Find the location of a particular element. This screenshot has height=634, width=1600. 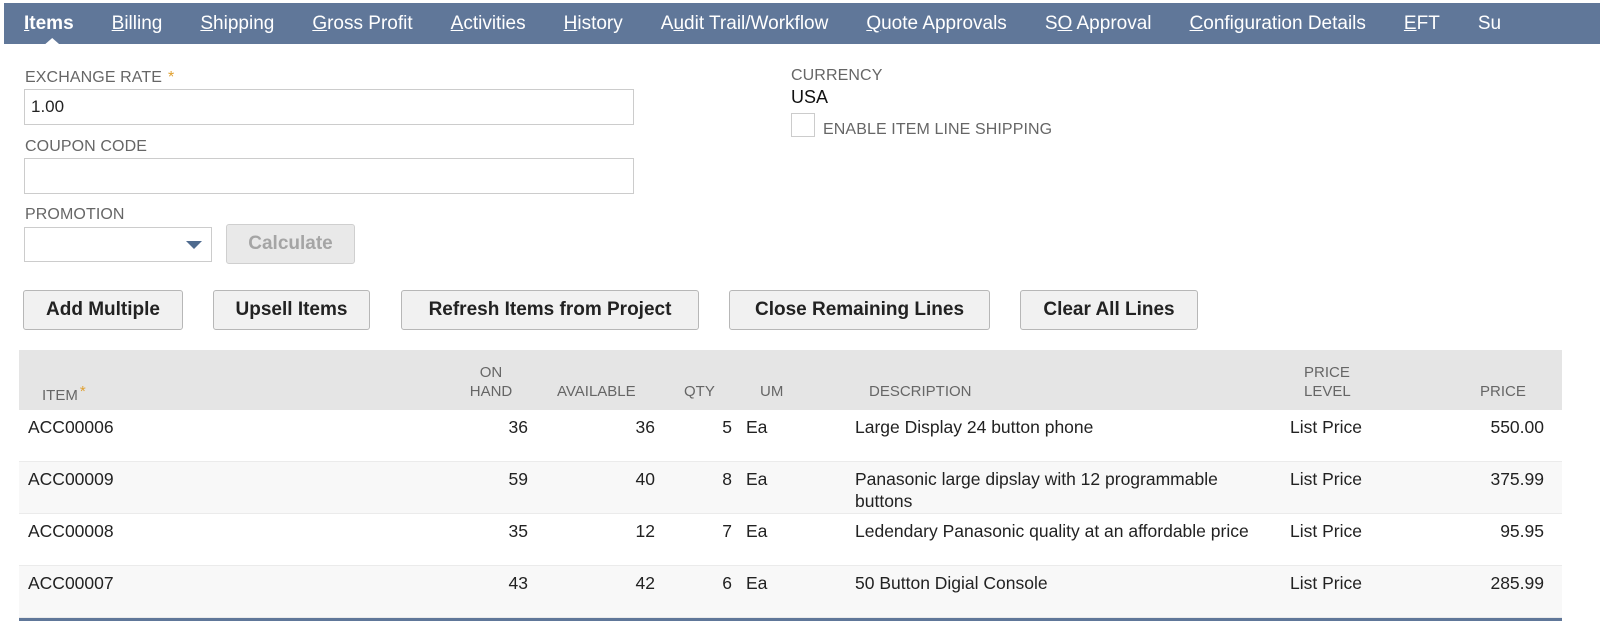

cell-available: 12 is located at coordinates (645, 531).